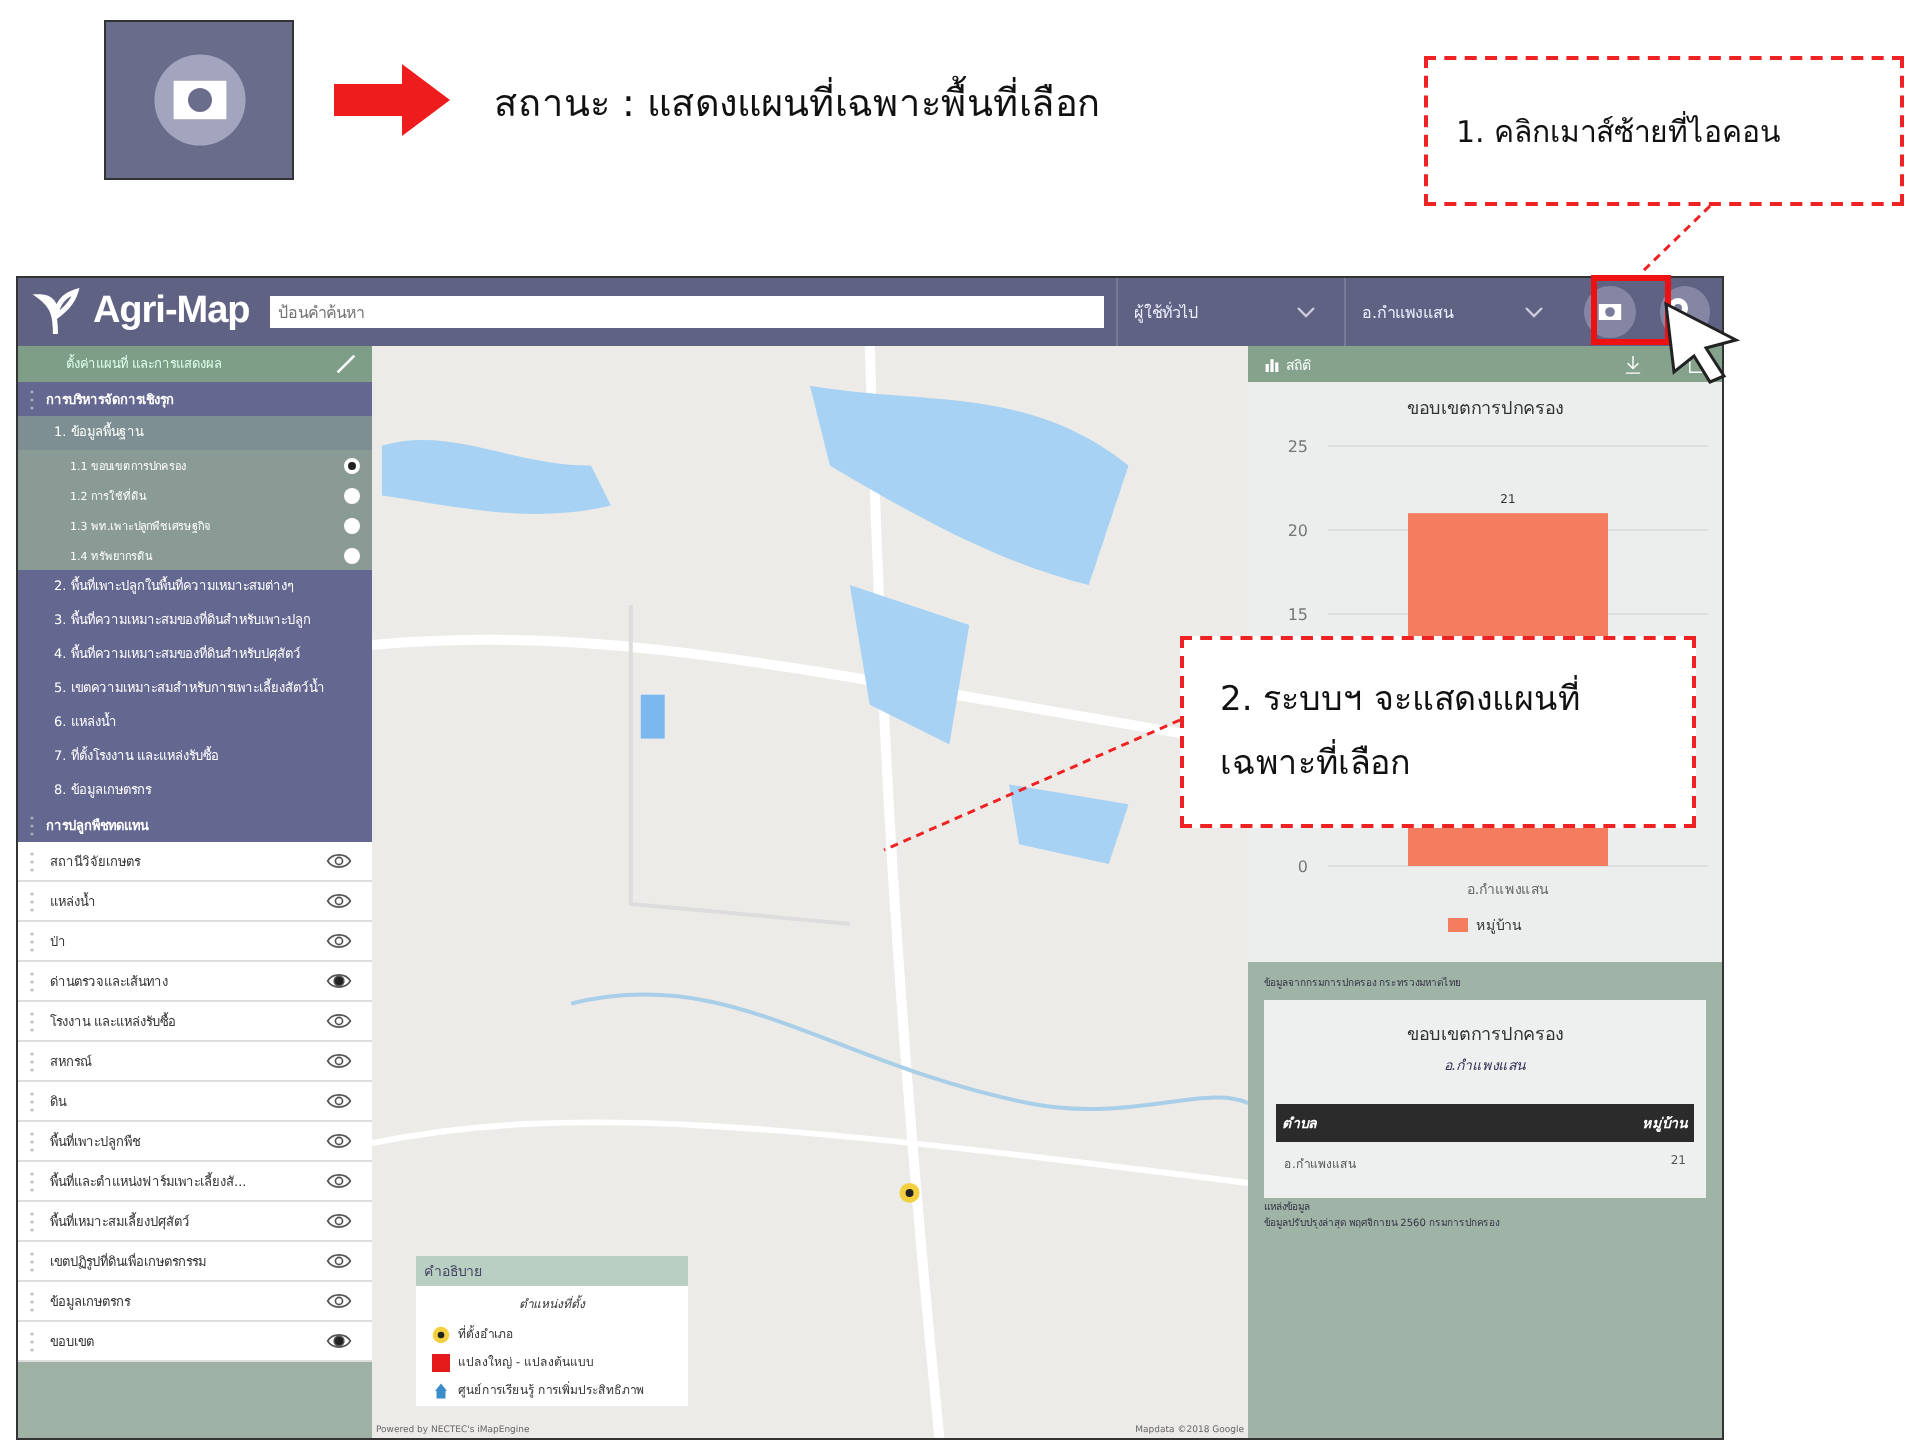  Describe the element at coordinates (441, 1334) in the screenshot. I see `marker-icon` at that location.